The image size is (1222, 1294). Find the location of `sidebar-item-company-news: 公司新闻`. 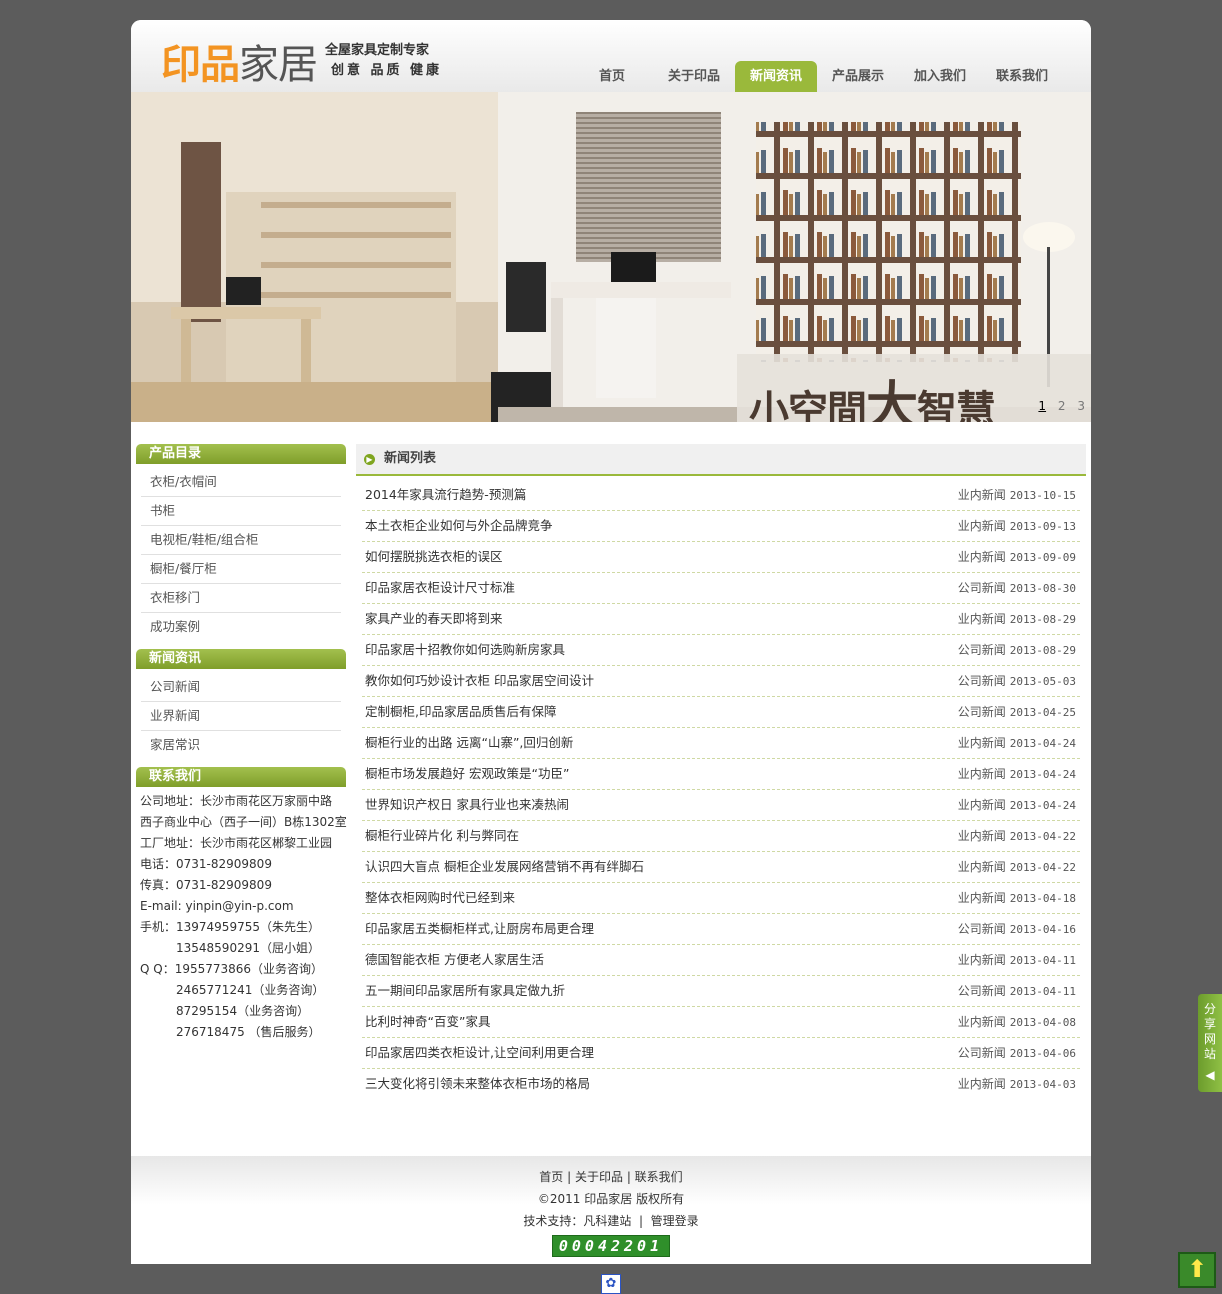

sidebar-item-company-news: 公司新闻 is located at coordinates (241, 687).